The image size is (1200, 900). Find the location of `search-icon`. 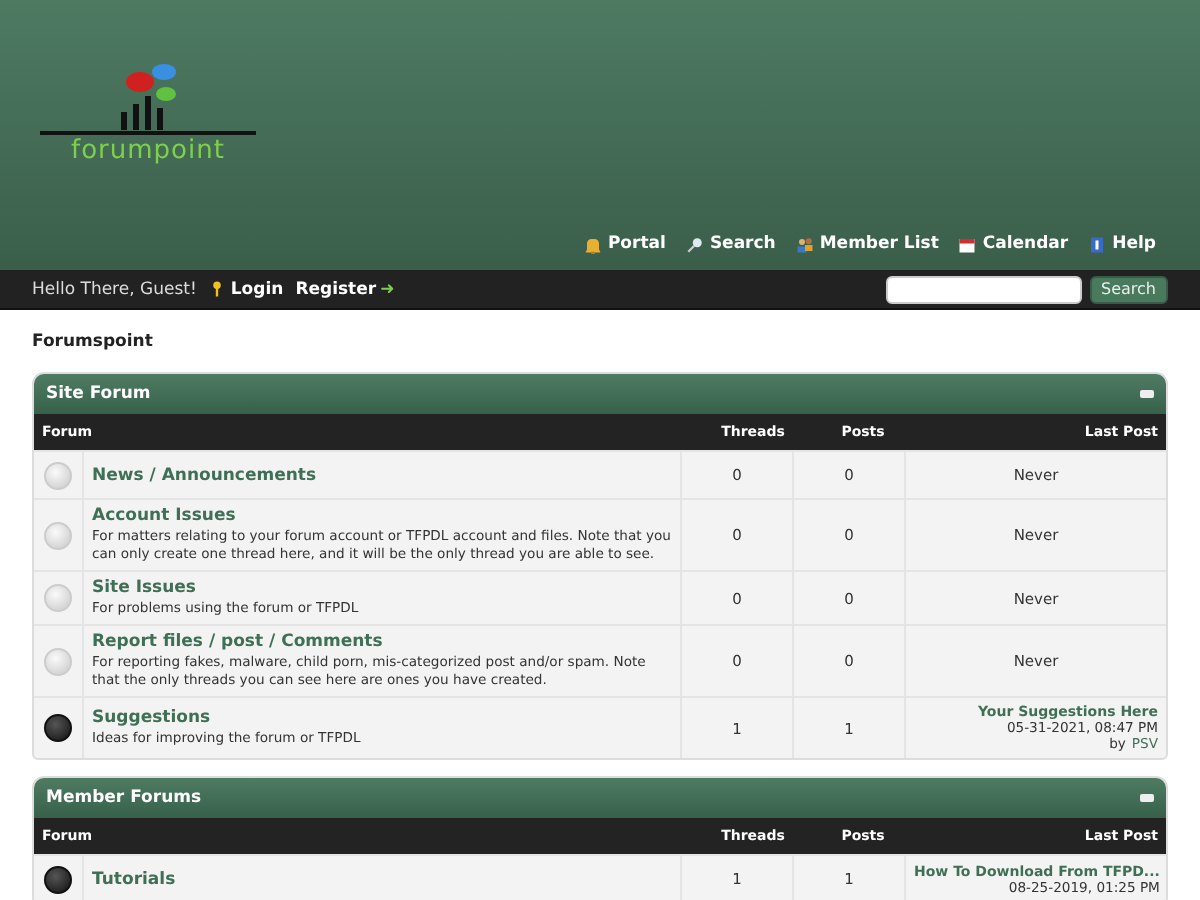

search-icon is located at coordinates (694, 244).